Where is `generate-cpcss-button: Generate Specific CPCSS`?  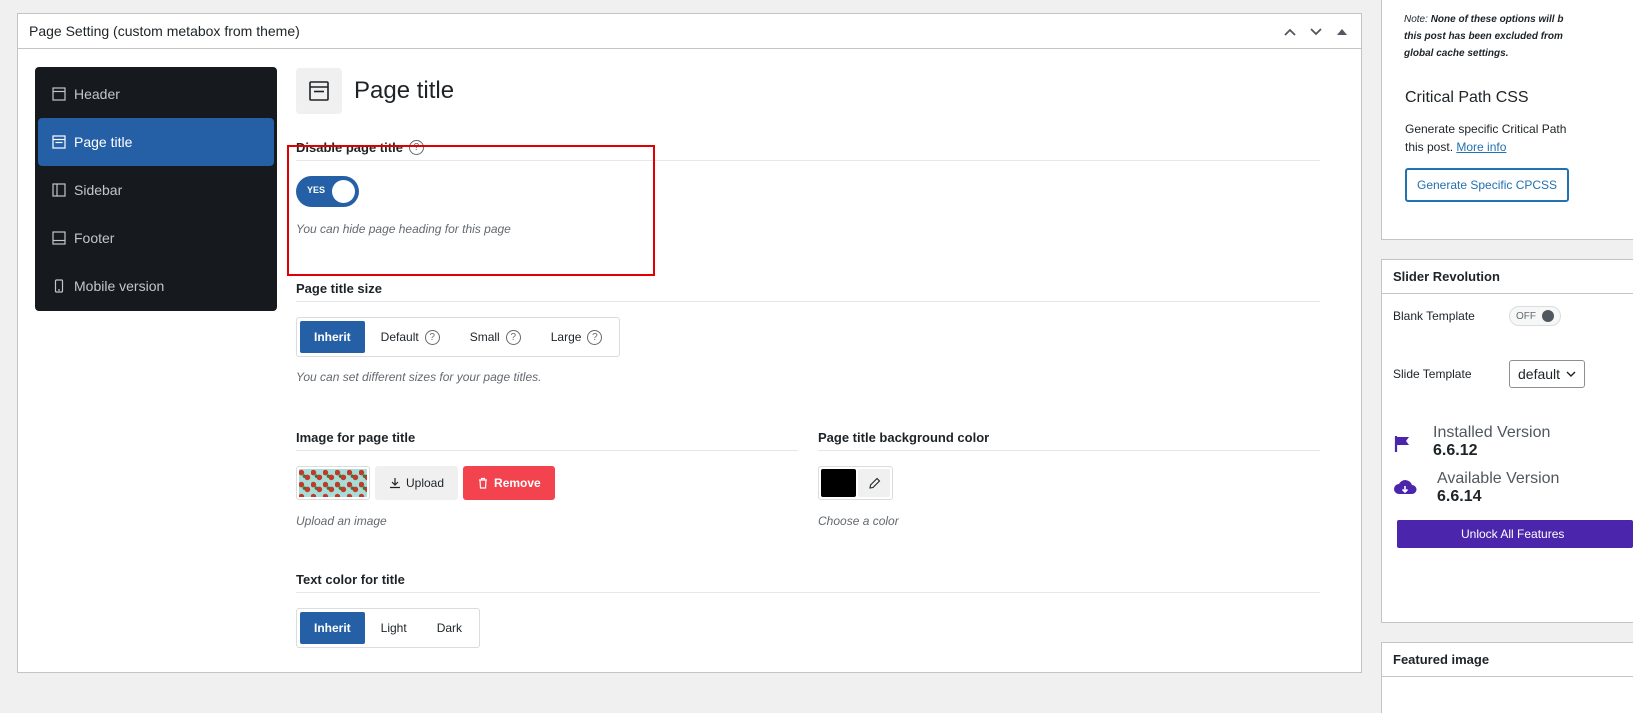 generate-cpcss-button: Generate Specific CPCSS is located at coordinates (1487, 185).